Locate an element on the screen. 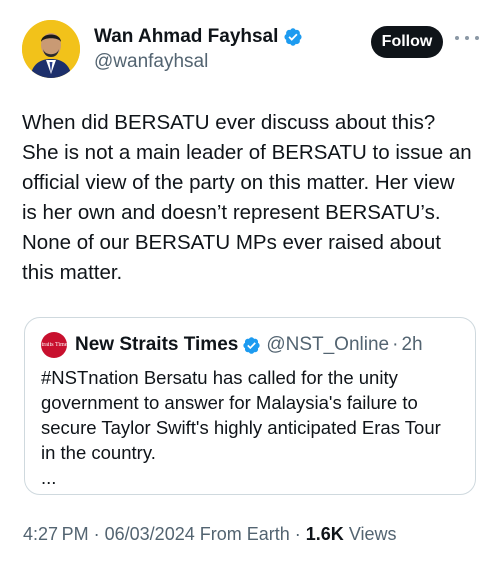 The height and width of the screenshot is (566, 500). quoted-handle: @NST_Online is located at coordinates (327, 345).